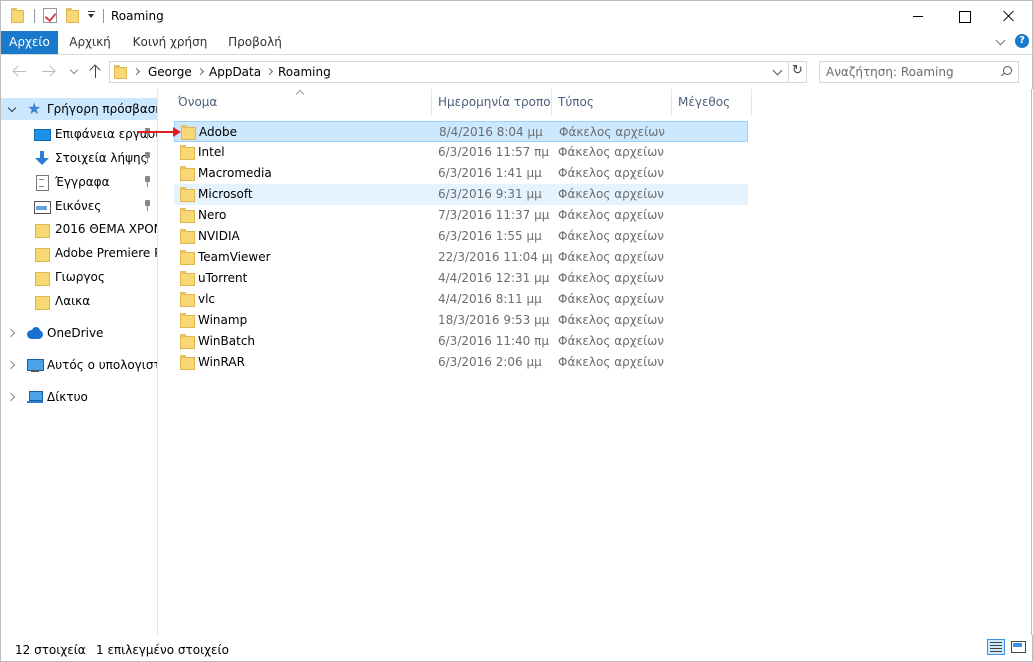 The width and height of the screenshot is (1033, 662). I want to click on file-date: 7/3/2016 11:37 μμ, so click(494, 215).